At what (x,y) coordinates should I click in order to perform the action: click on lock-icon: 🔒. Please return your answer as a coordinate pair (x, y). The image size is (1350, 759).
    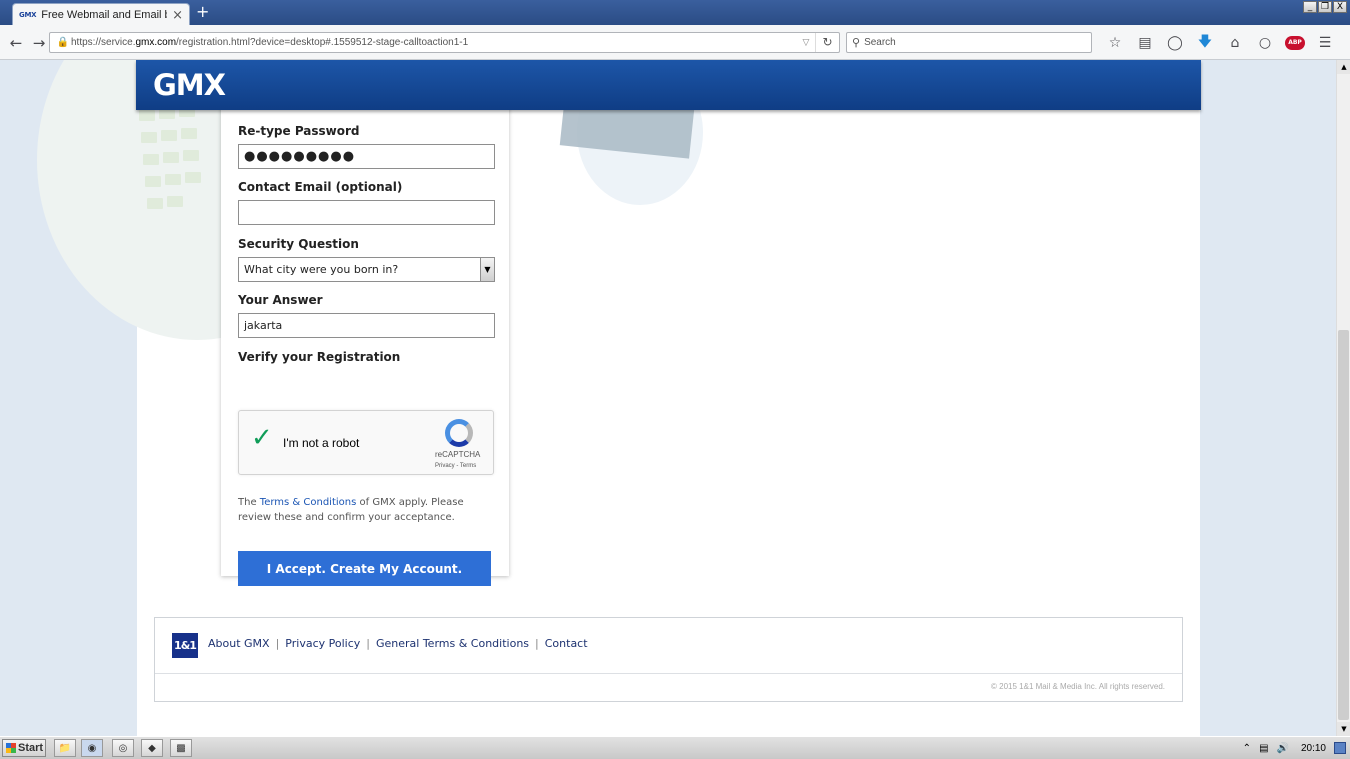
    Looking at the image, I should click on (63, 42).